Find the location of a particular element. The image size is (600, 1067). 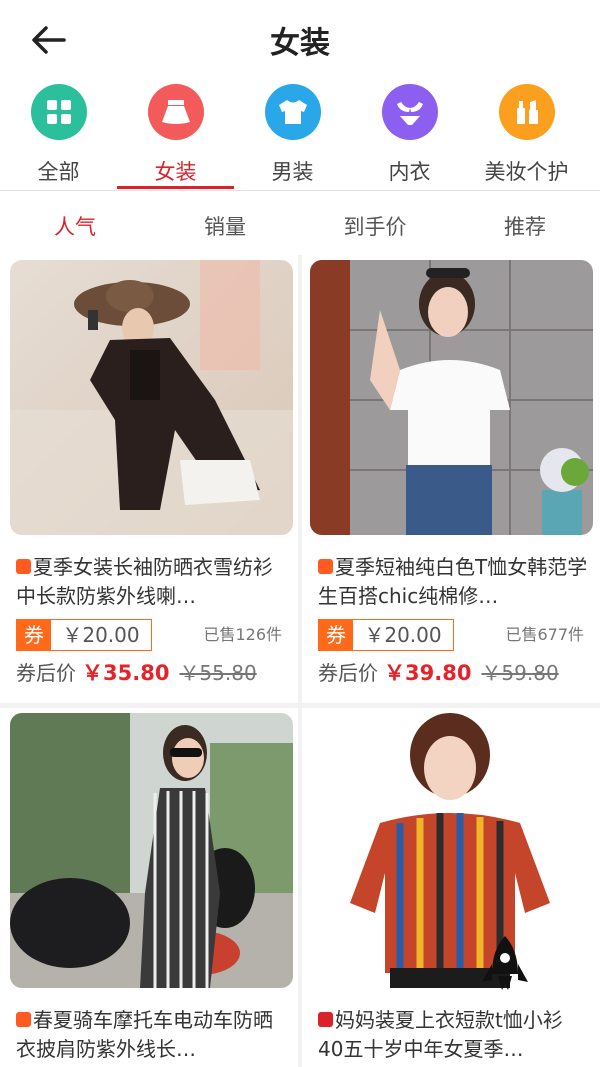

category-mens: 男装 is located at coordinates (292, 135).